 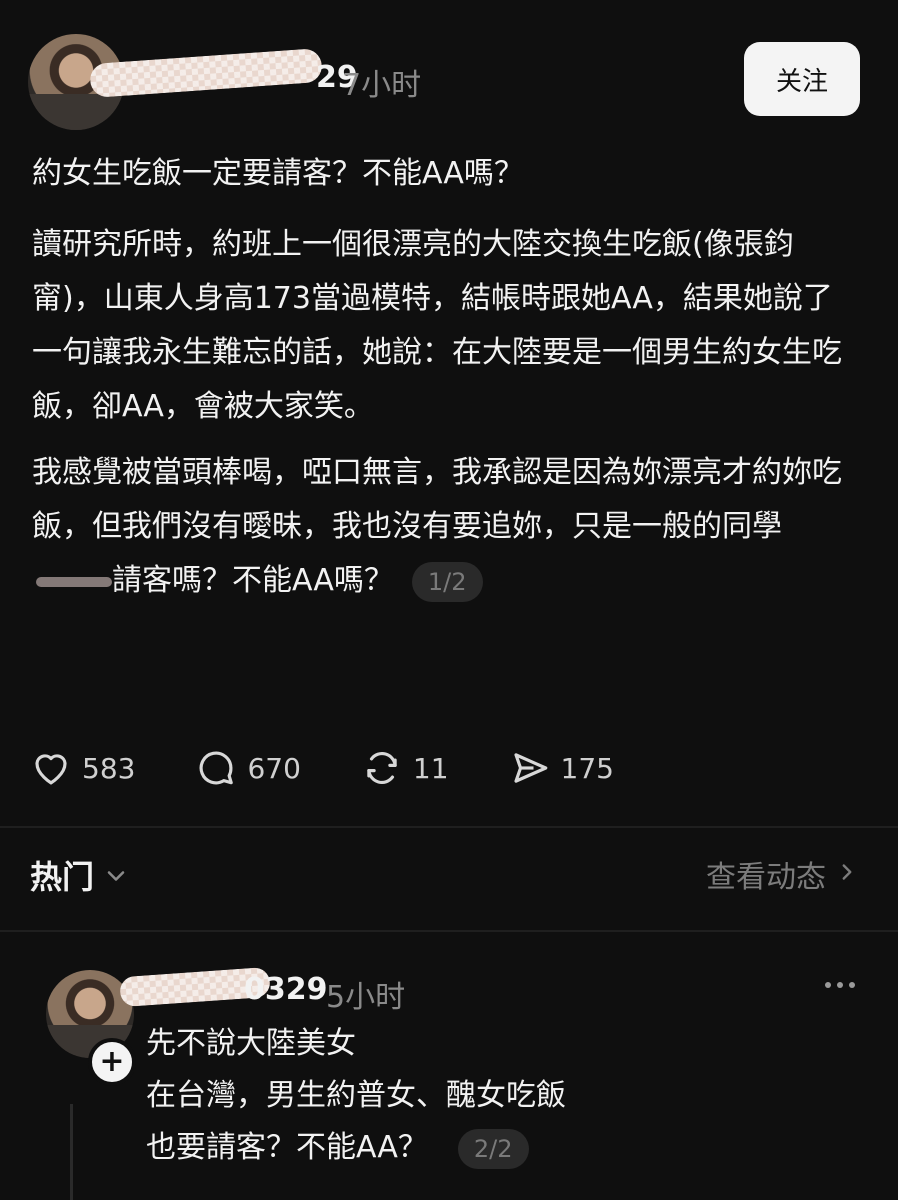 I want to click on reply-body: 先不說大陸美女 在台灣，男生約普女、醜女吃飯 也要請客？不能AA？ 2/2, so click(x=496, y=1096).